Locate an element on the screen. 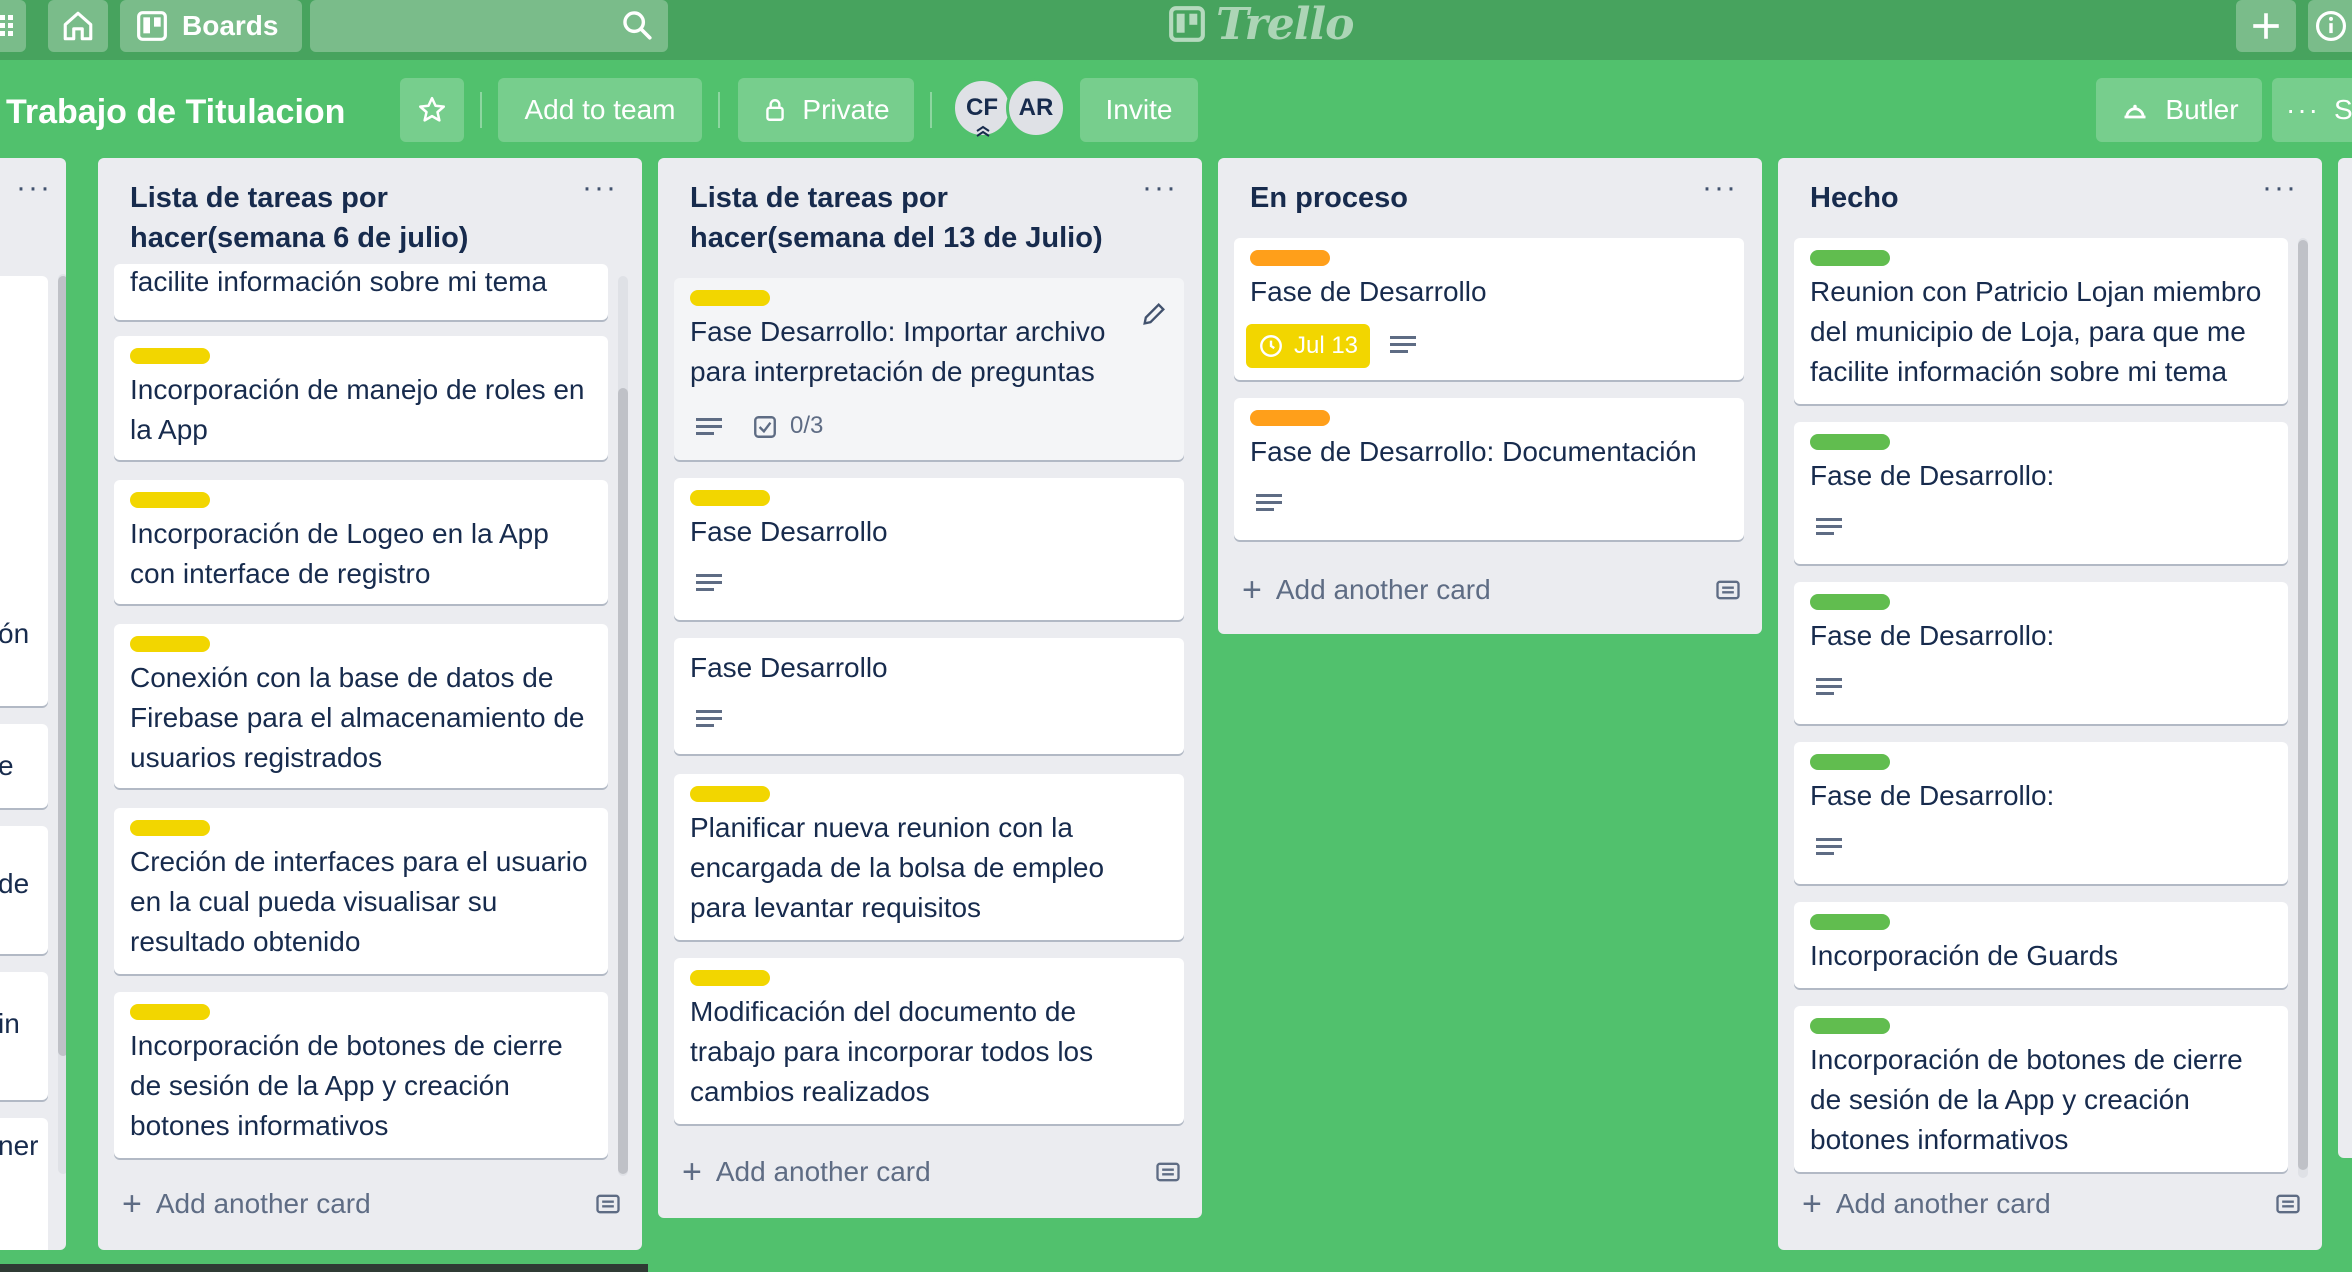 Image resolution: width=2352 pixels, height=1272 pixels. apps-grid-icon is located at coordinates (6, 25).